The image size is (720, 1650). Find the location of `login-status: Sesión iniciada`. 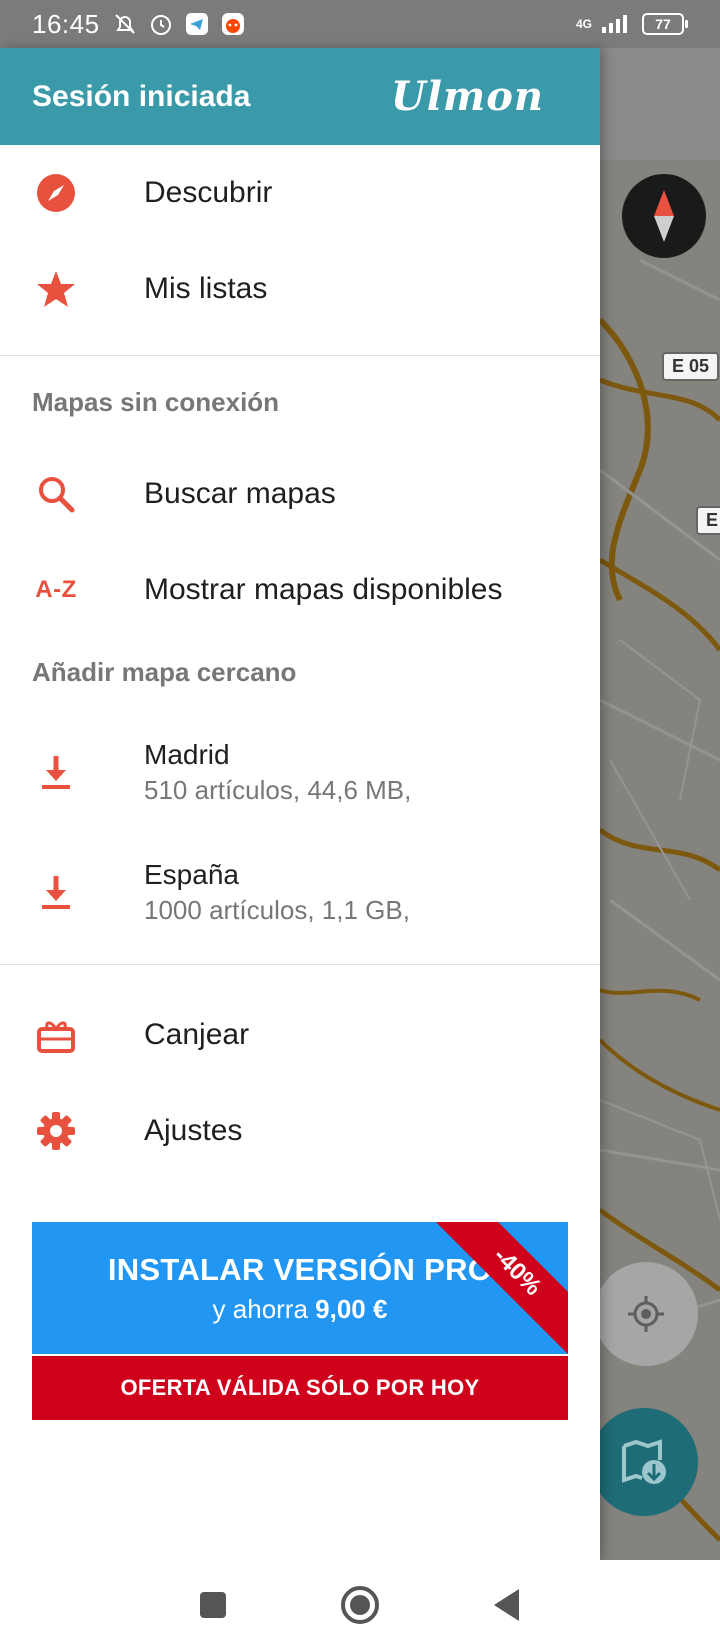

login-status: Sesión iniciada is located at coordinates (141, 96).